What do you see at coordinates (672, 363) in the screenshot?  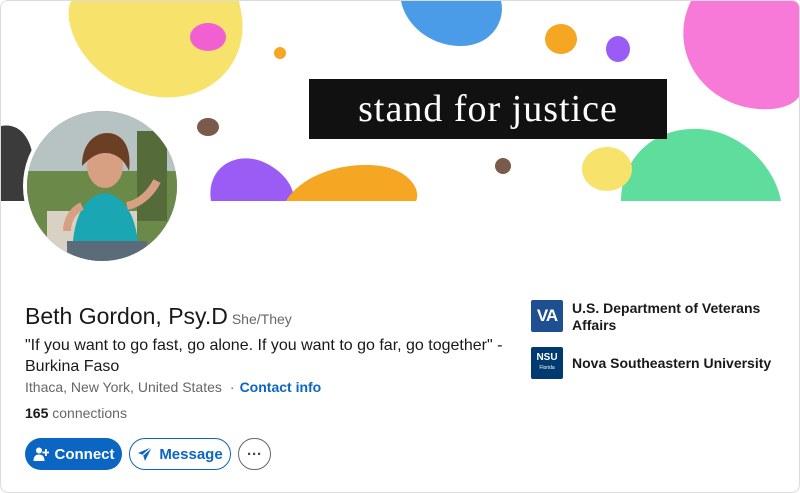 I see `org-name-nsu: Nova Southeastern University` at bounding box center [672, 363].